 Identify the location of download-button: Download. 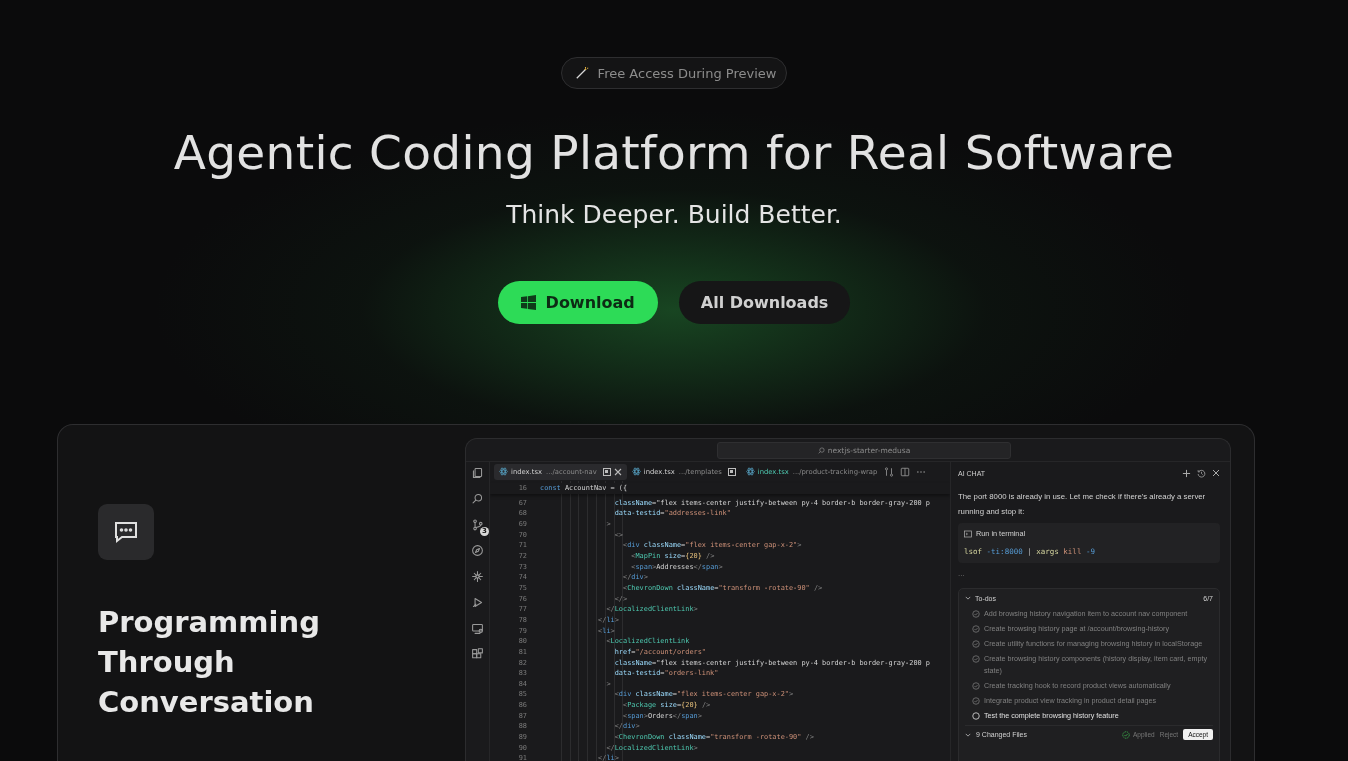
(577, 302).